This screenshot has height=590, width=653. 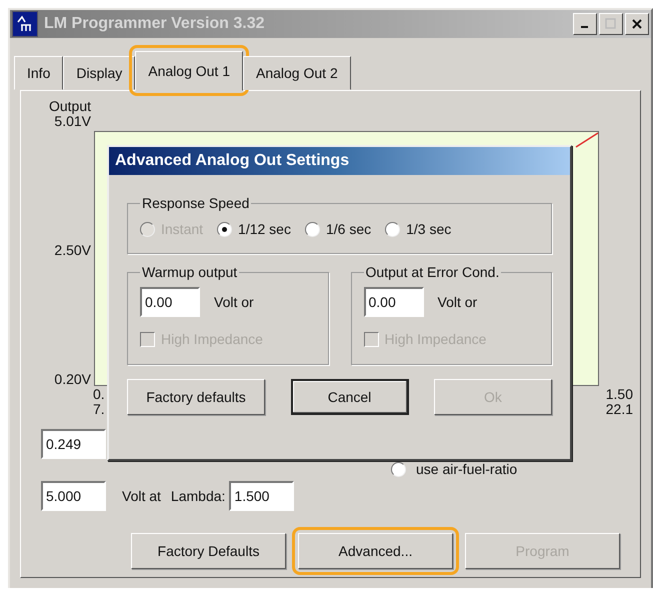 What do you see at coordinates (69, 106) in the screenshot?
I see `axis-title: Output` at bounding box center [69, 106].